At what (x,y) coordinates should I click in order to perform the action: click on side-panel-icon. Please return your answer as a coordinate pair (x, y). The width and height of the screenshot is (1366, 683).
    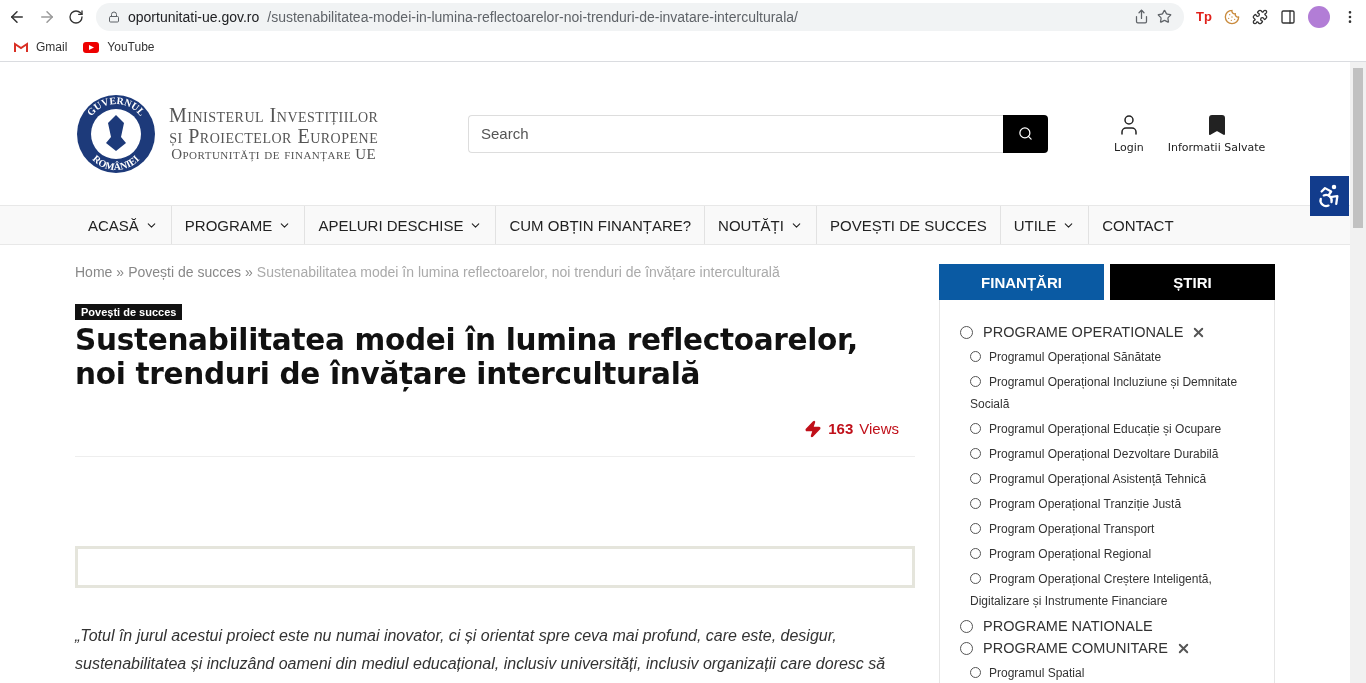
    Looking at the image, I should click on (1288, 16).